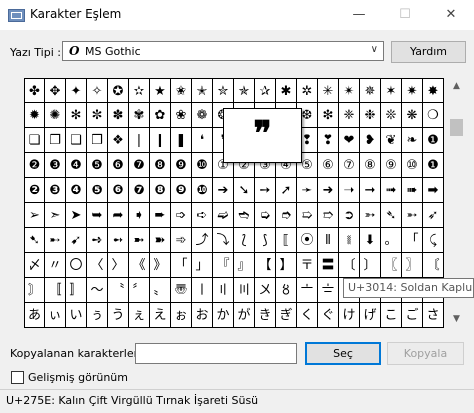 Image resolution: width=474 pixels, height=413 pixels. I want to click on character-cell: 〤, so click(265, 290).